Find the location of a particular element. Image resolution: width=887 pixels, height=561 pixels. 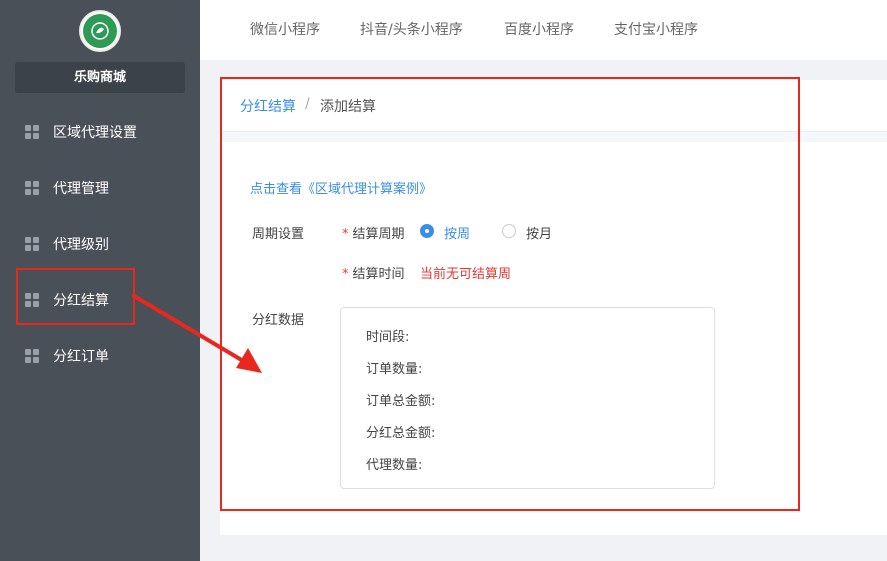

sidebar-item-region-agent-settings: 区域代理设置 is located at coordinates (100, 132).